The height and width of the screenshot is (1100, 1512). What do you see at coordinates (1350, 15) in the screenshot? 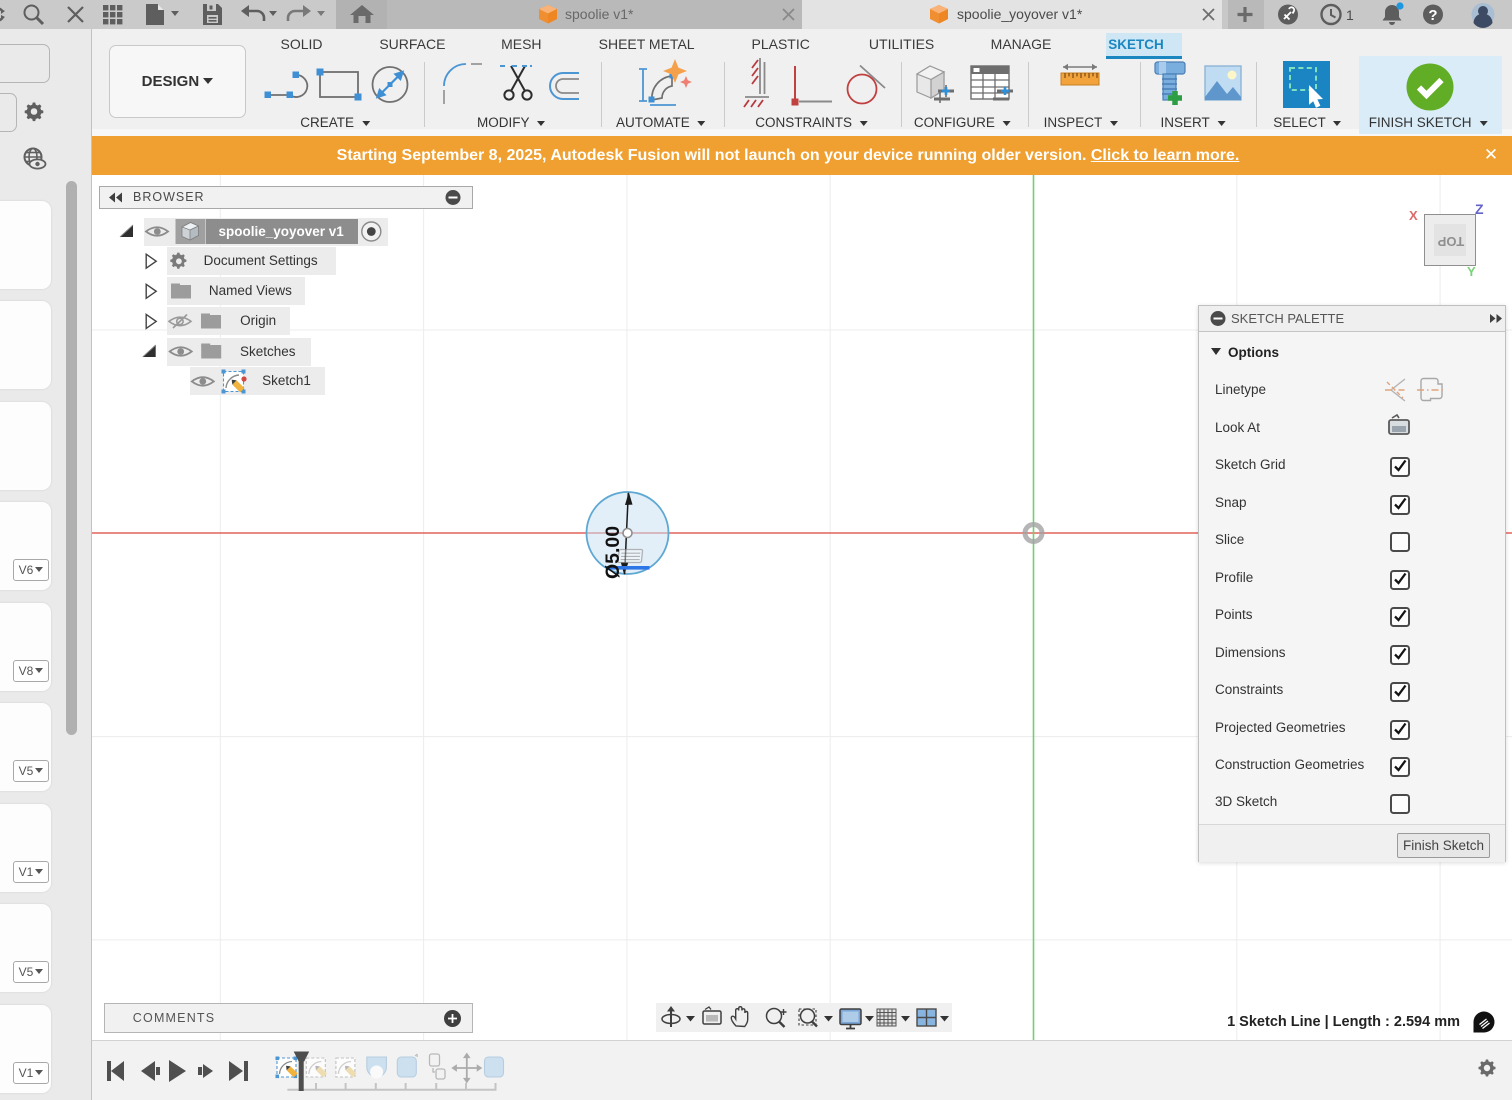
I see `svg-text: 1` at bounding box center [1350, 15].